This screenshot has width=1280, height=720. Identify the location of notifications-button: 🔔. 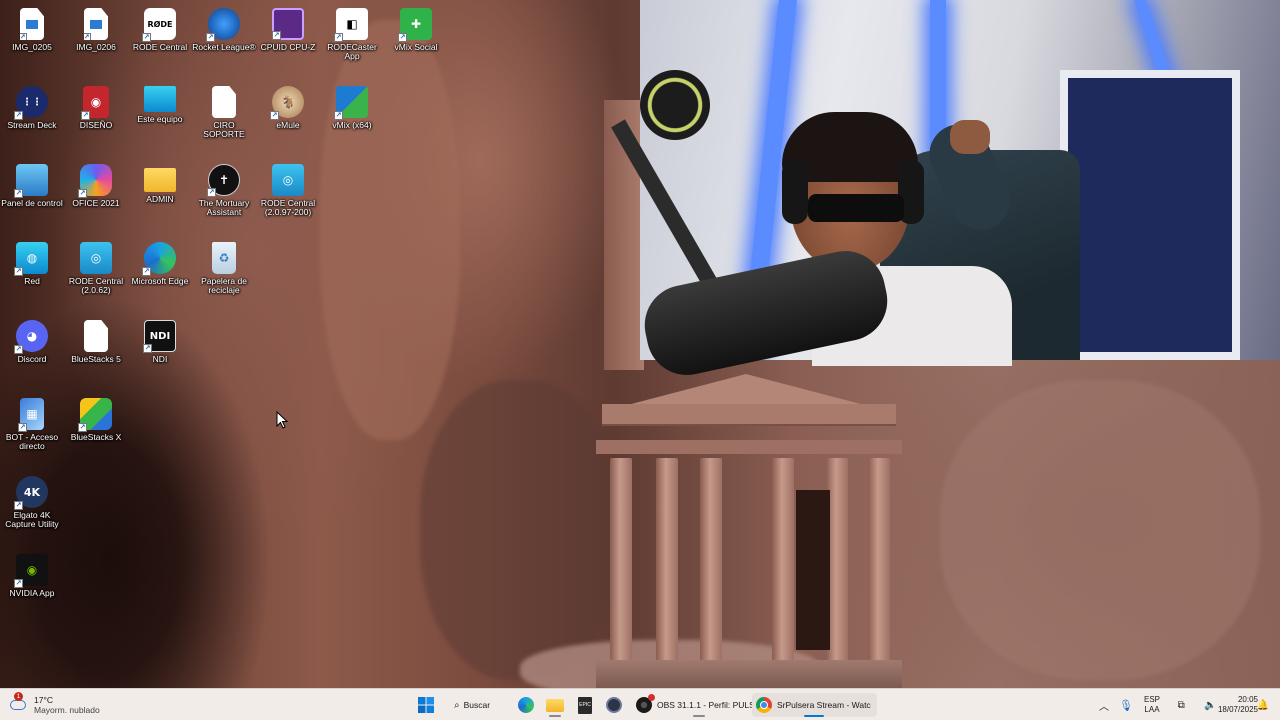
(1263, 705).